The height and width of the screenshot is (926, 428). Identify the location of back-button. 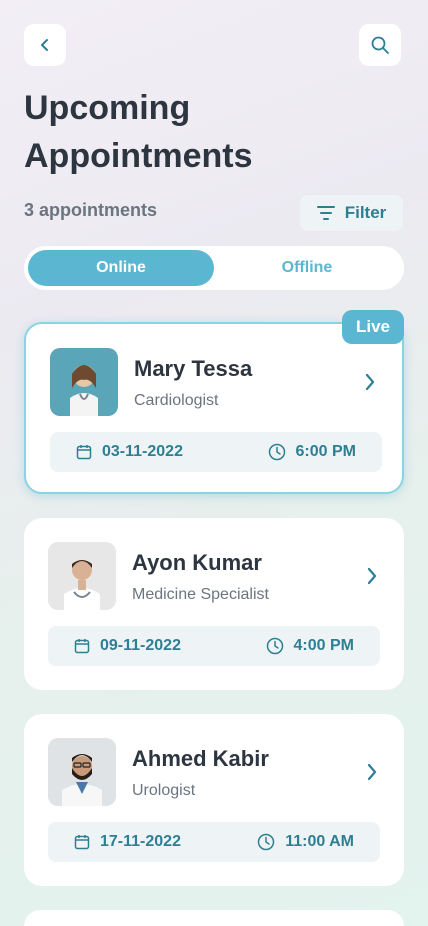
(45, 45).